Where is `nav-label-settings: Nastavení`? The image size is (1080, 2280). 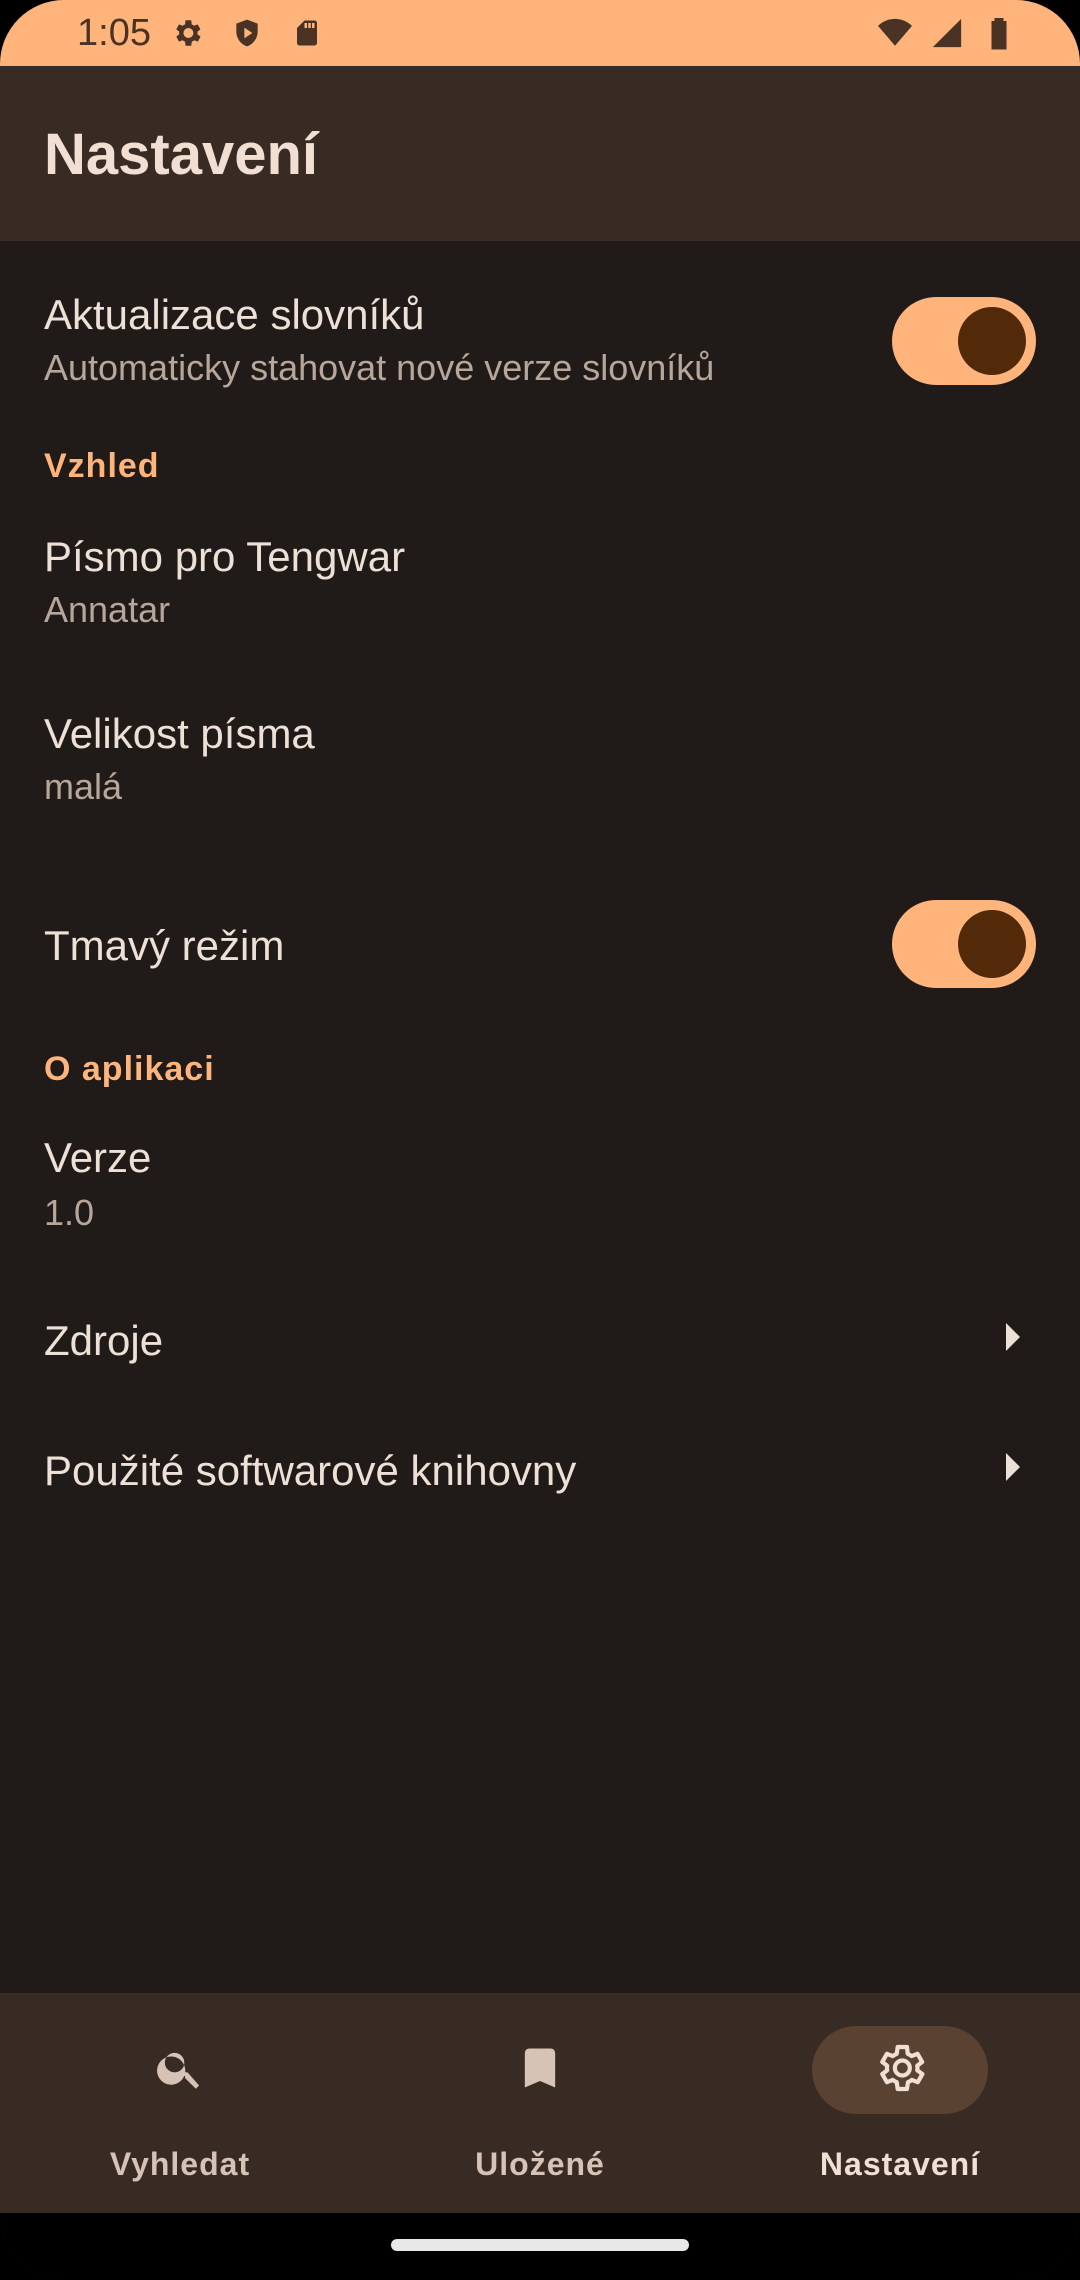 nav-label-settings: Nastavení is located at coordinates (900, 2164).